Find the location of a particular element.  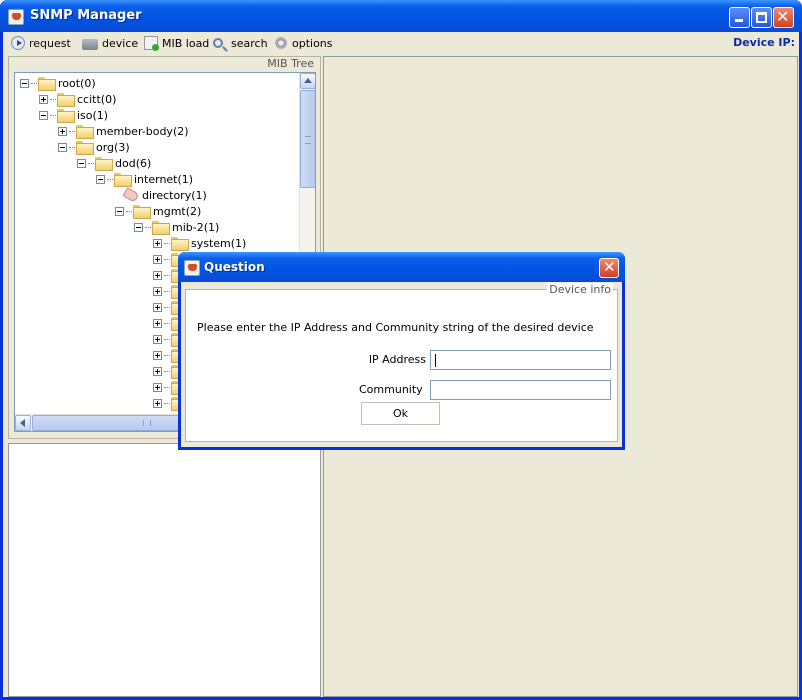

menu-device: device is located at coordinates (110, 43).